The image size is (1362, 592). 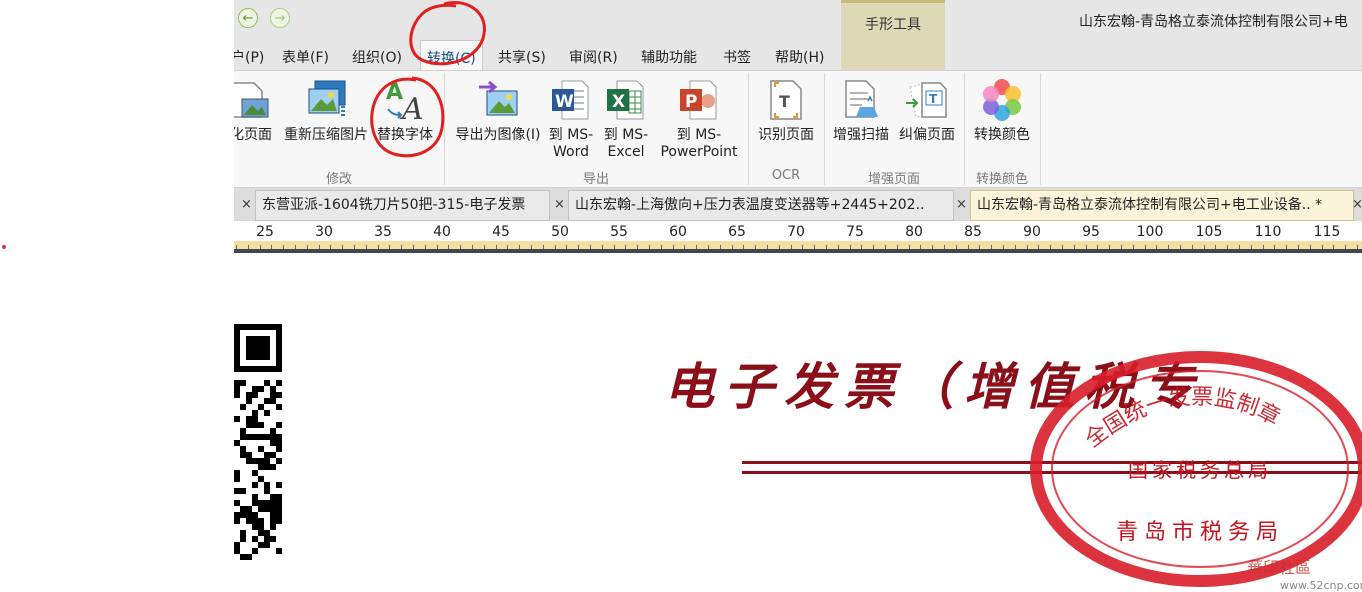 I want to click on word-icon: W, so click(x=570, y=100).